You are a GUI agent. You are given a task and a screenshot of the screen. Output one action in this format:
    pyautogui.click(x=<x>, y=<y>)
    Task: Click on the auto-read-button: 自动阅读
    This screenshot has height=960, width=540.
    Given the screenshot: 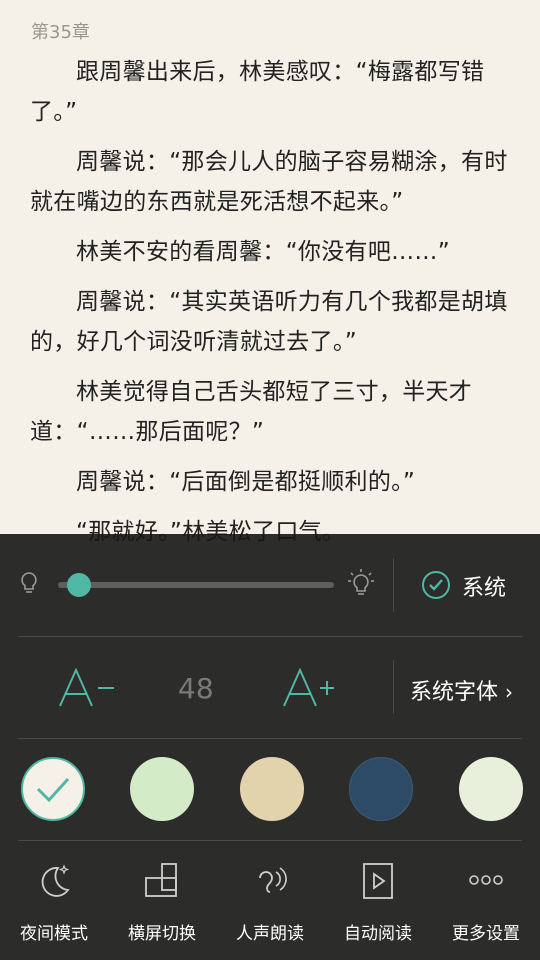 What is the action you would take?
    pyautogui.click(x=378, y=899)
    